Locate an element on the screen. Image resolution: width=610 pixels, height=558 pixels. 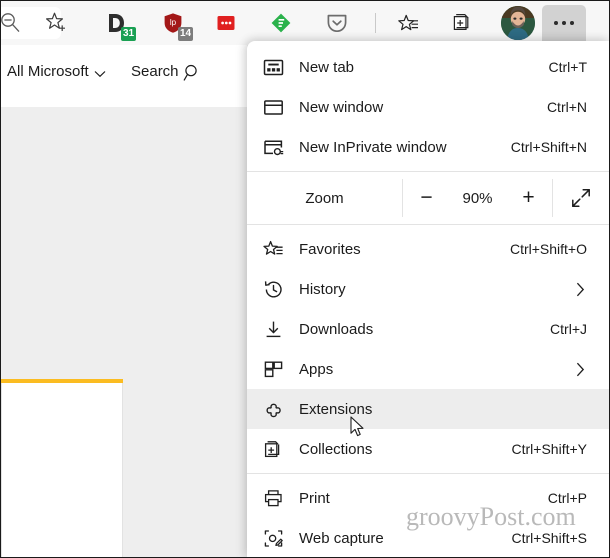
search-icon is located at coordinates (192, 73).